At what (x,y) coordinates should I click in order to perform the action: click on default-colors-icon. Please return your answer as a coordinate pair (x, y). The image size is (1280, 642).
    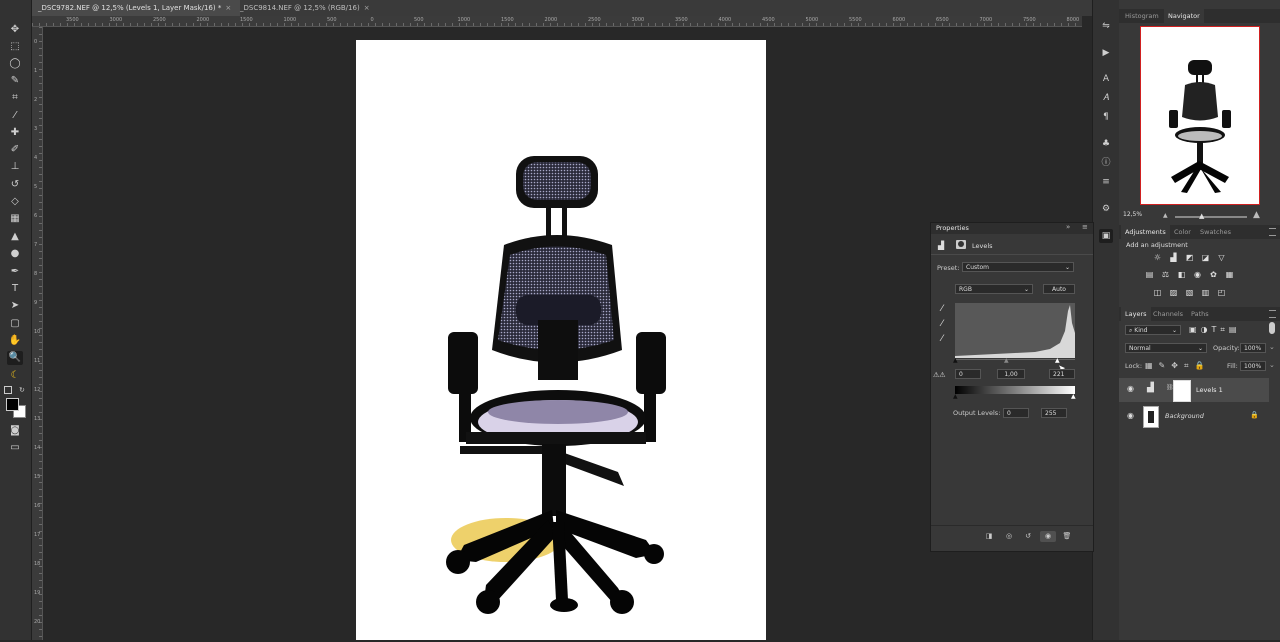
    Looking at the image, I should click on (8, 390).